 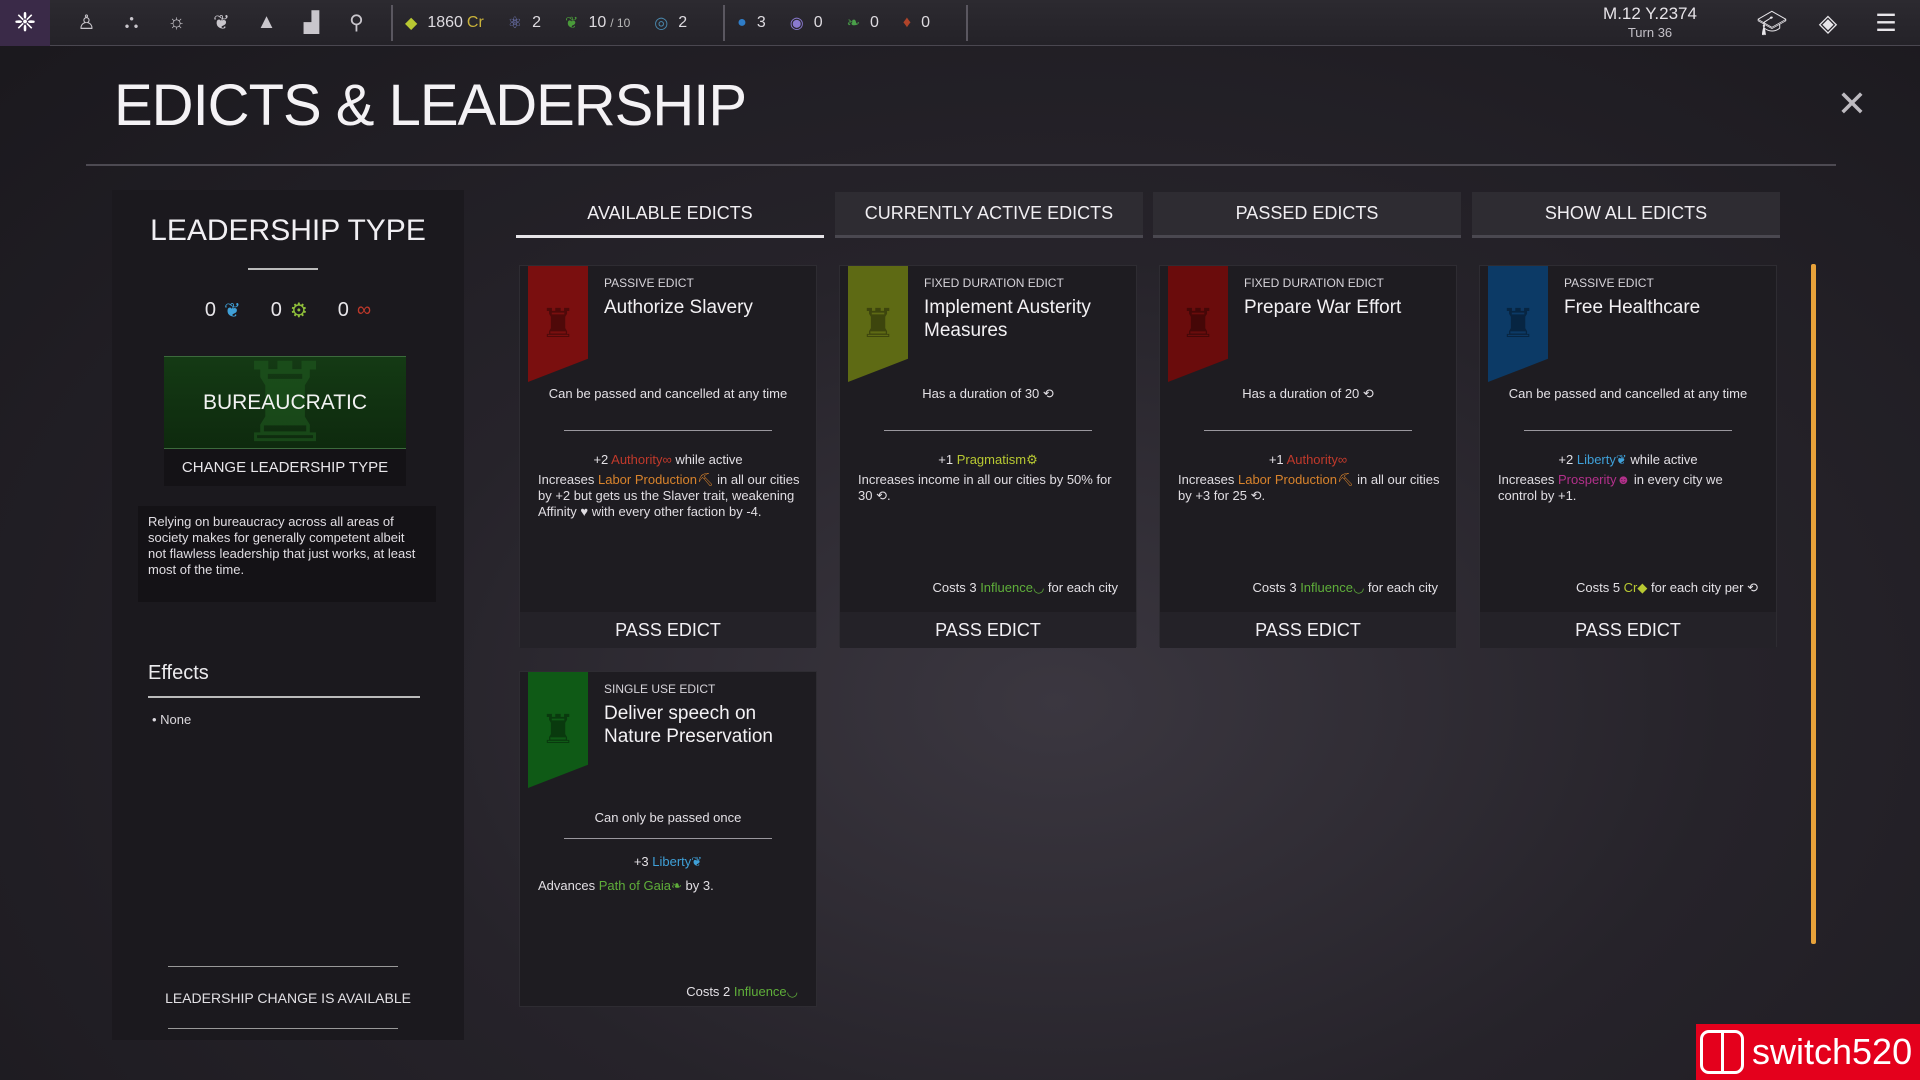 What do you see at coordinates (597, 23) in the screenshot?
I see `resource-population: ❦ 10 / 10` at bounding box center [597, 23].